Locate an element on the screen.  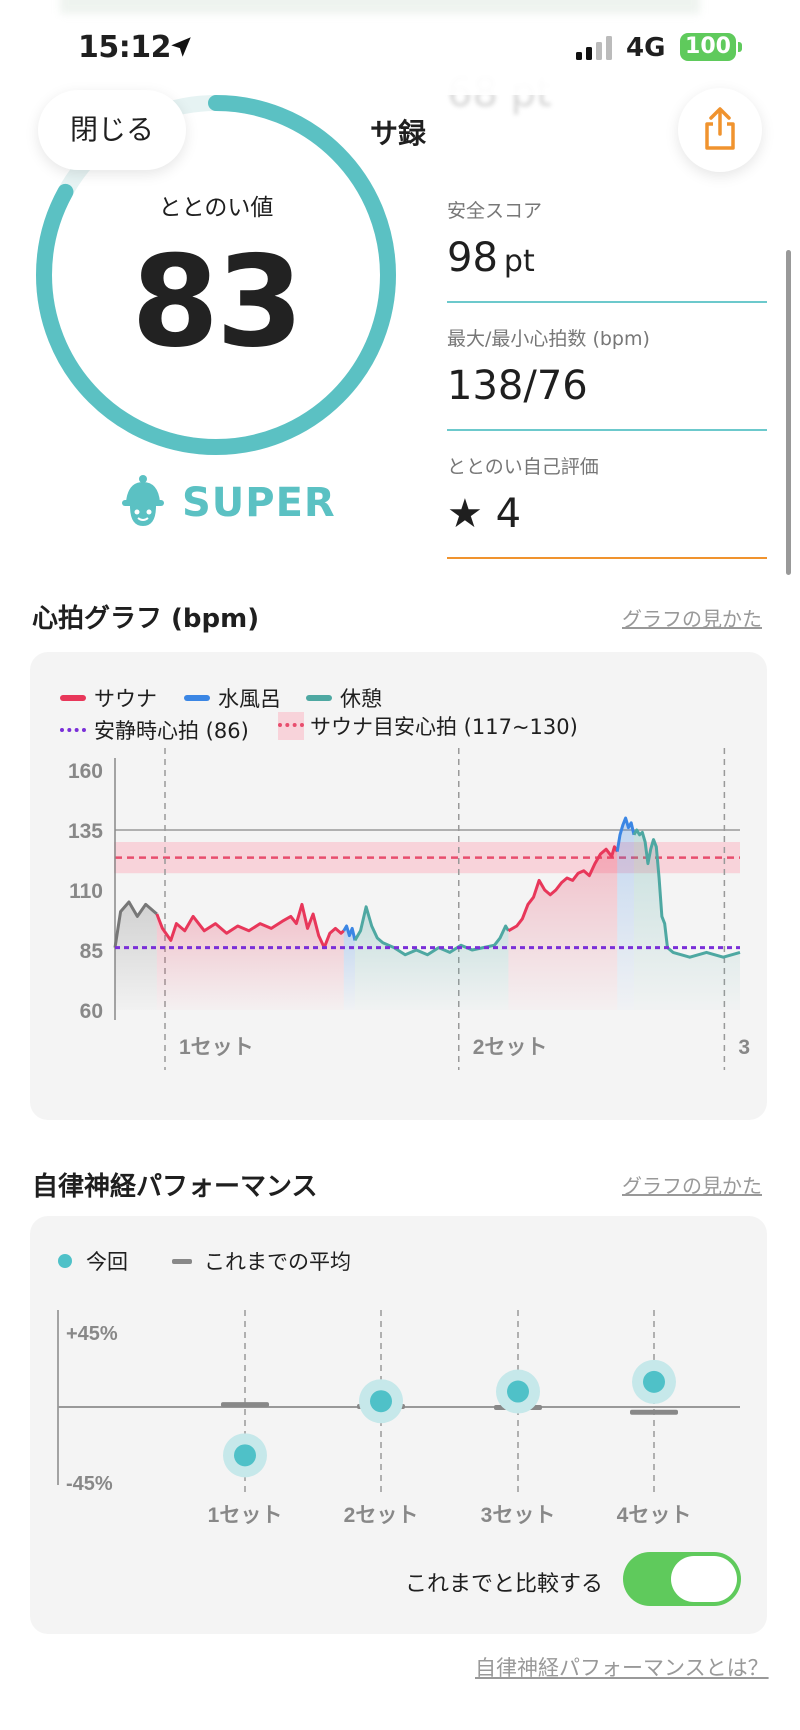
legend-sauna: サウナ is located at coordinates (108, 698).